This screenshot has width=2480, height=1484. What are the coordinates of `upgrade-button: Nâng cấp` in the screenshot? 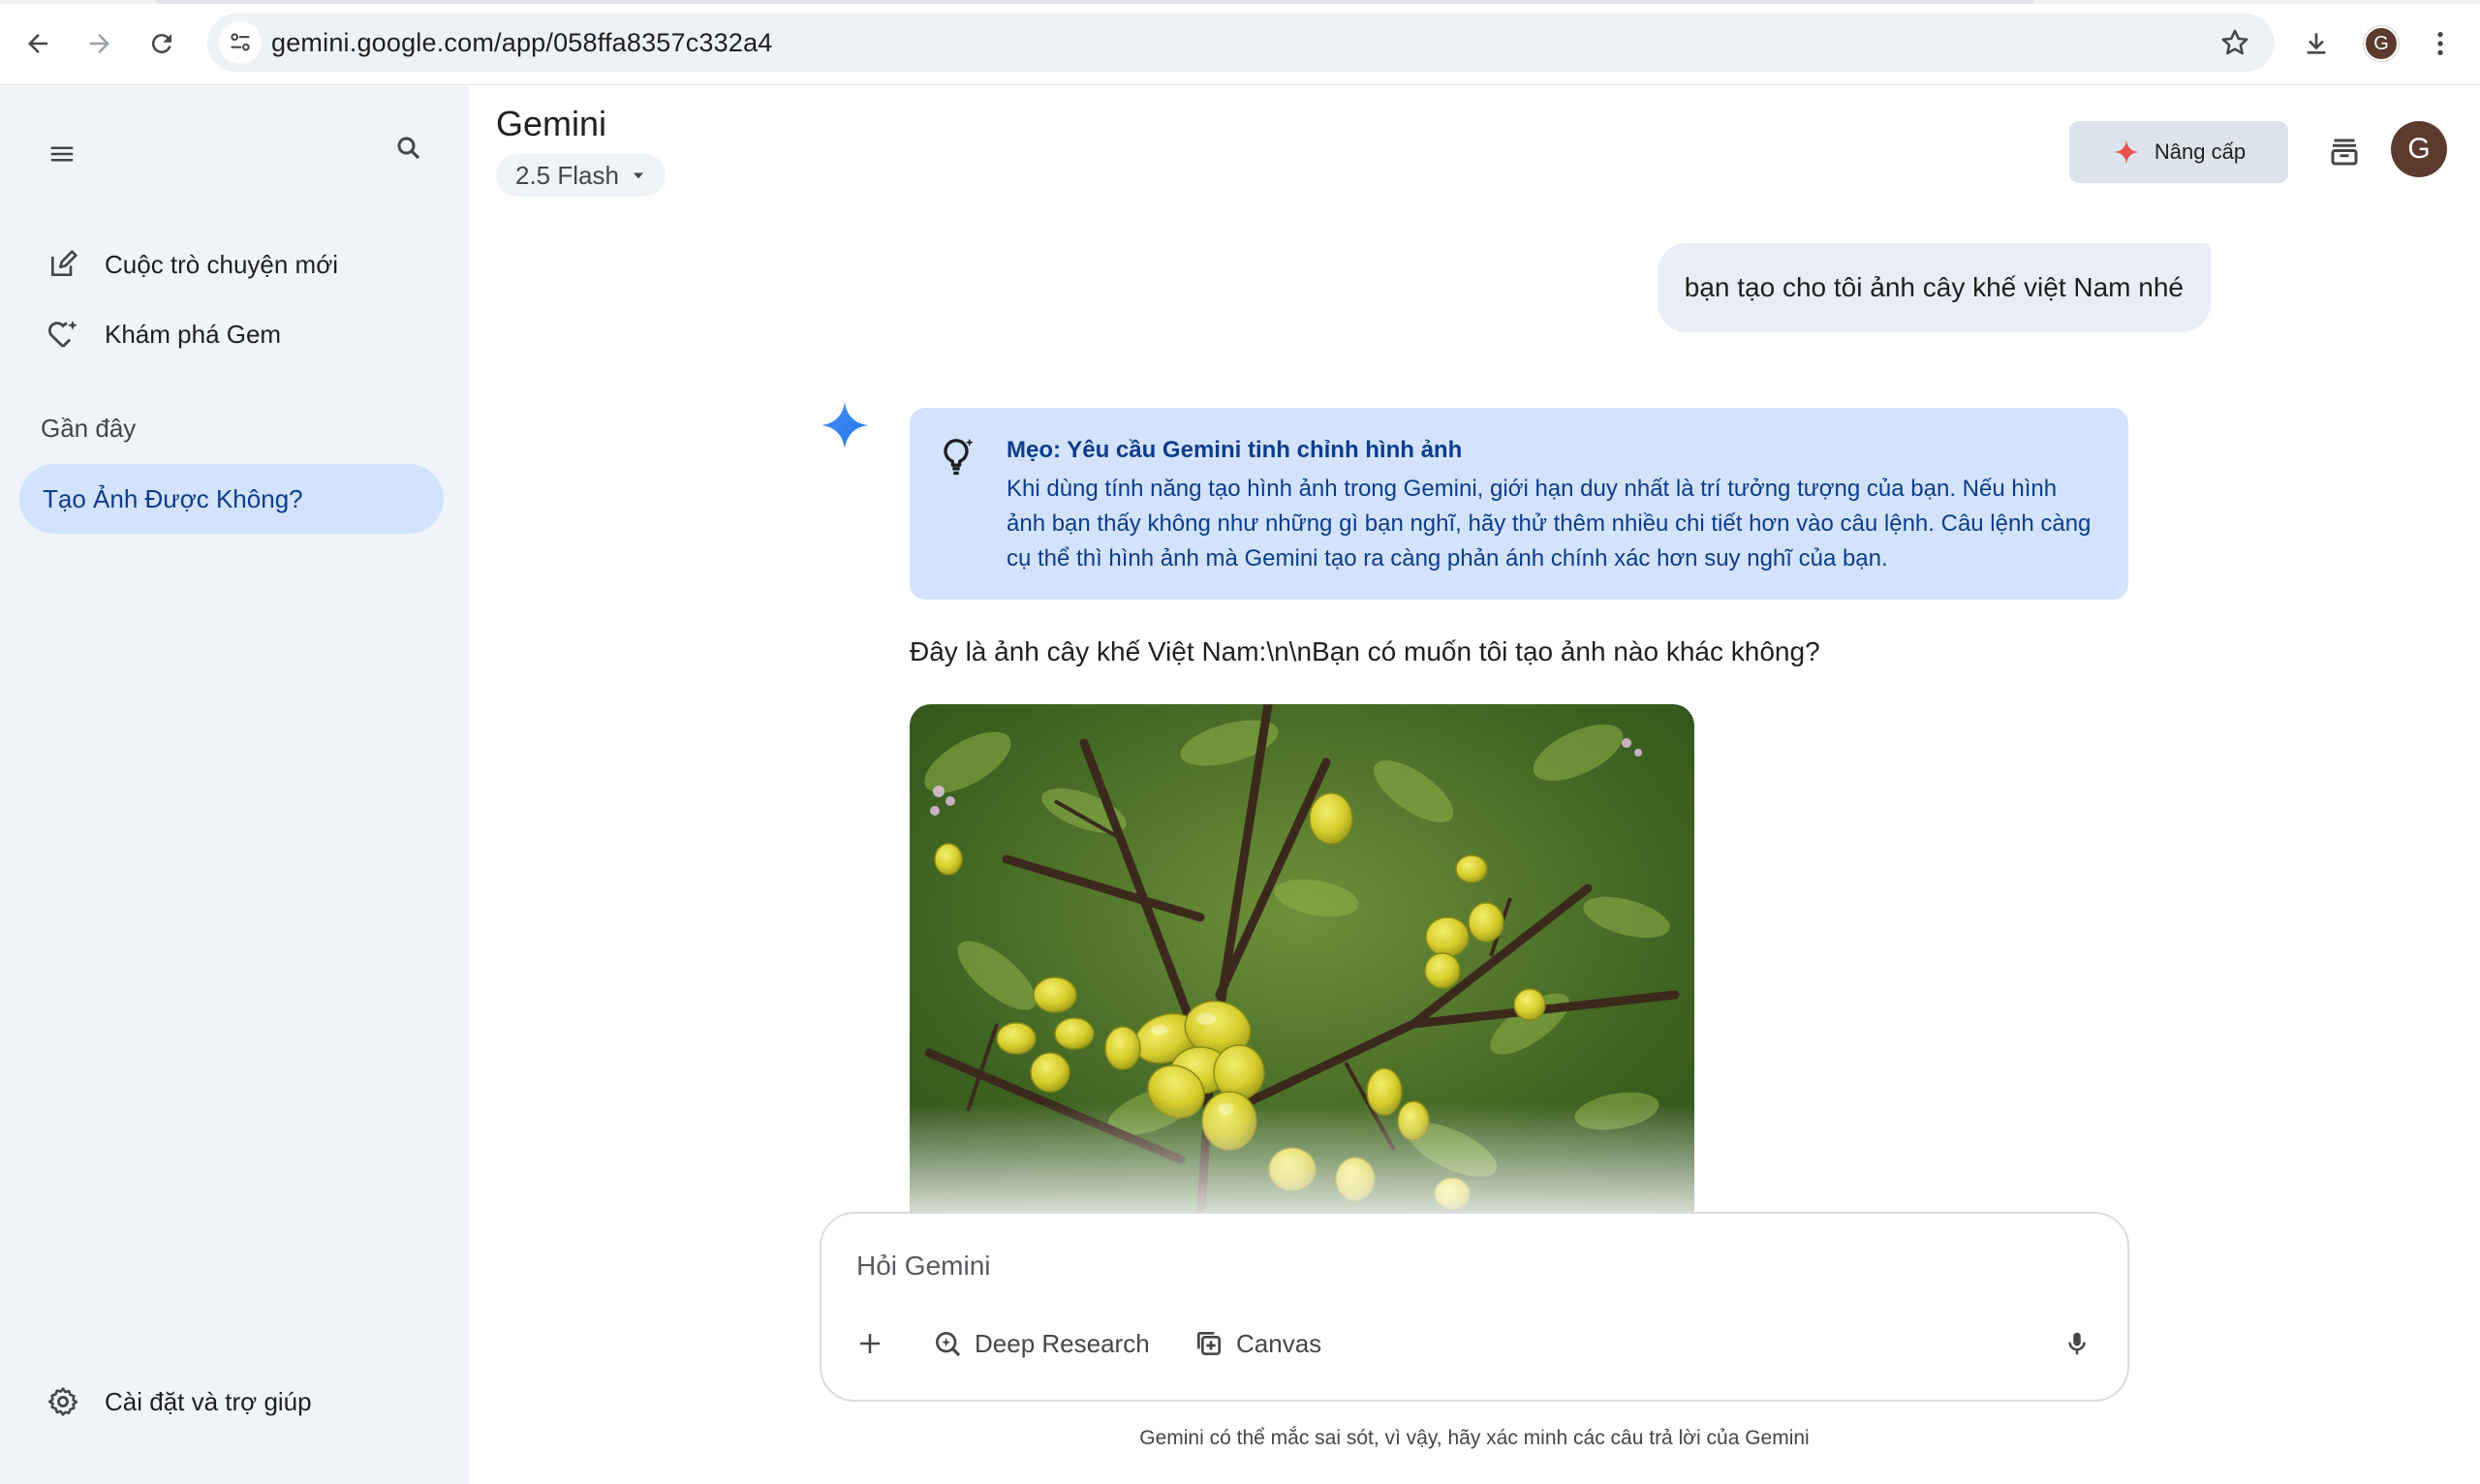 It's located at (2178, 152).